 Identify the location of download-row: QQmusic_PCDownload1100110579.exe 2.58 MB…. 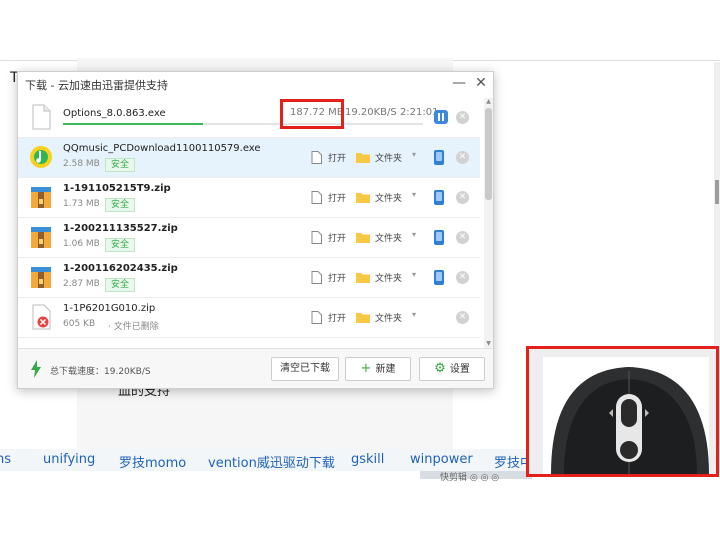
(249, 158).